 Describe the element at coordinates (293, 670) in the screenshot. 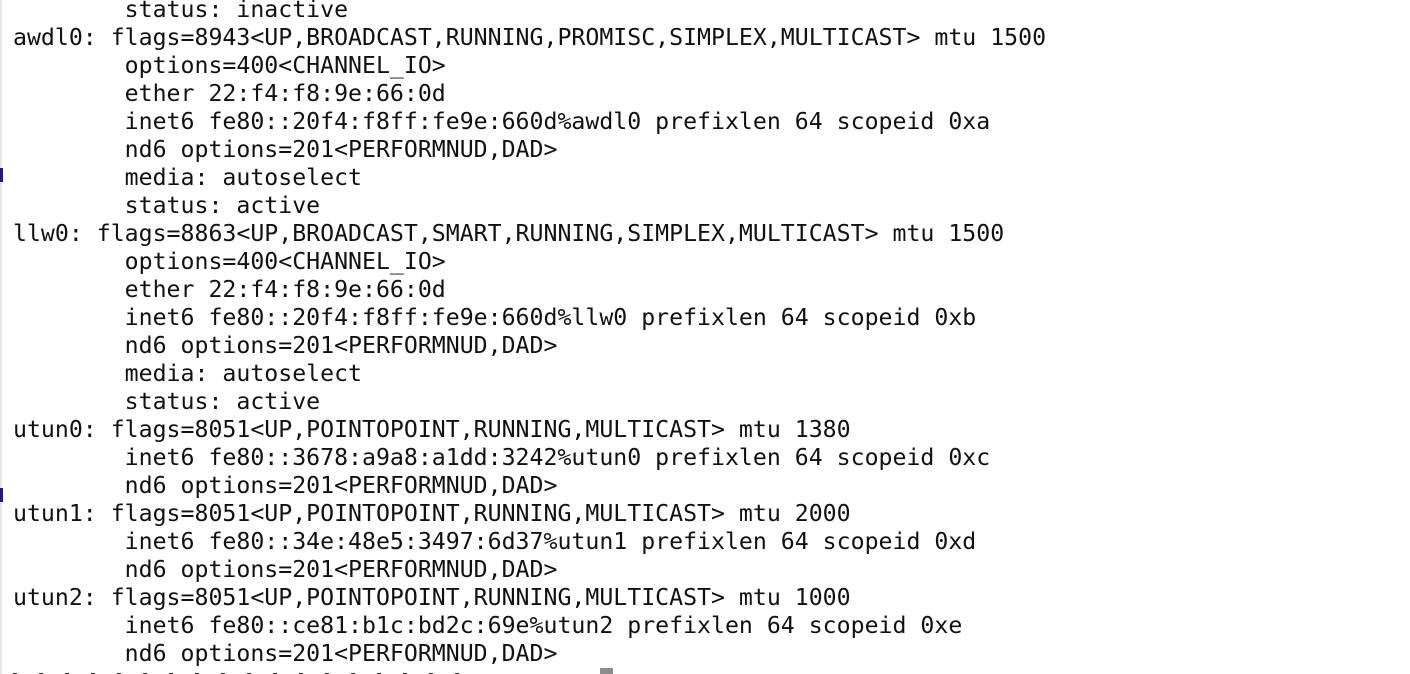

I see `clipped-output-line` at that location.